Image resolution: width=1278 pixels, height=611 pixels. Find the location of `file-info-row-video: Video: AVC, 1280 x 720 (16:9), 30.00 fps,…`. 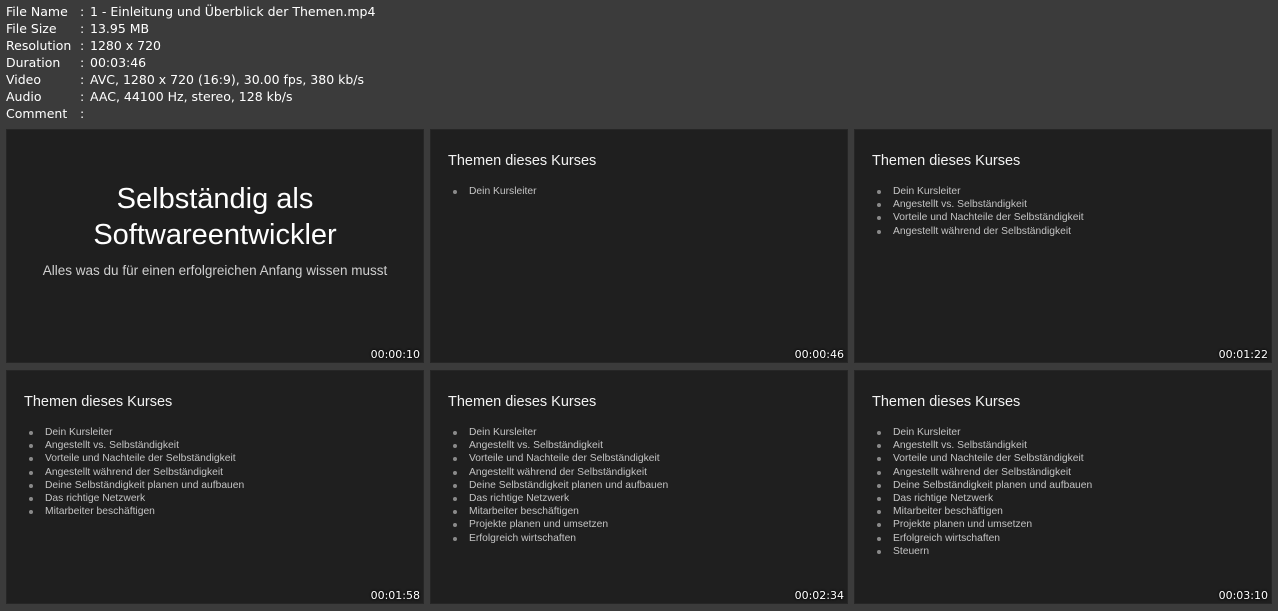

file-info-row-video: Video: AVC, 1280 x 720 (16:9), 30.00 fps,… is located at coordinates (190, 79).